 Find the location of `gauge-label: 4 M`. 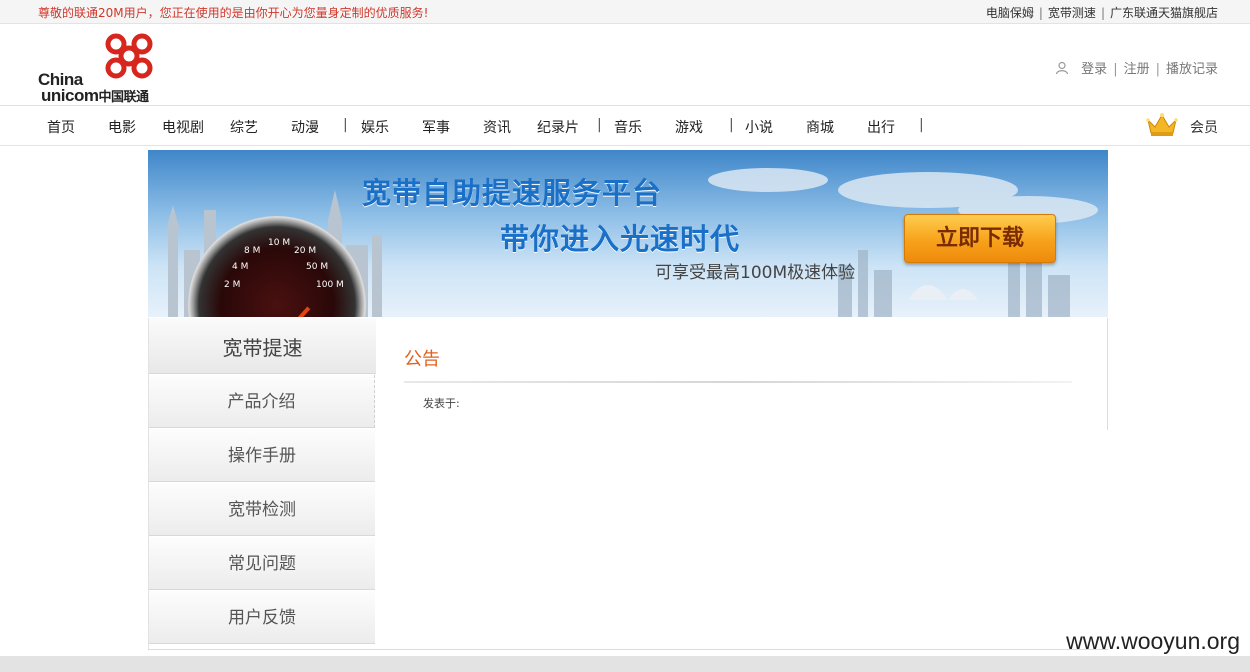

gauge-label: 4 M is located at coordinates (240, 267).